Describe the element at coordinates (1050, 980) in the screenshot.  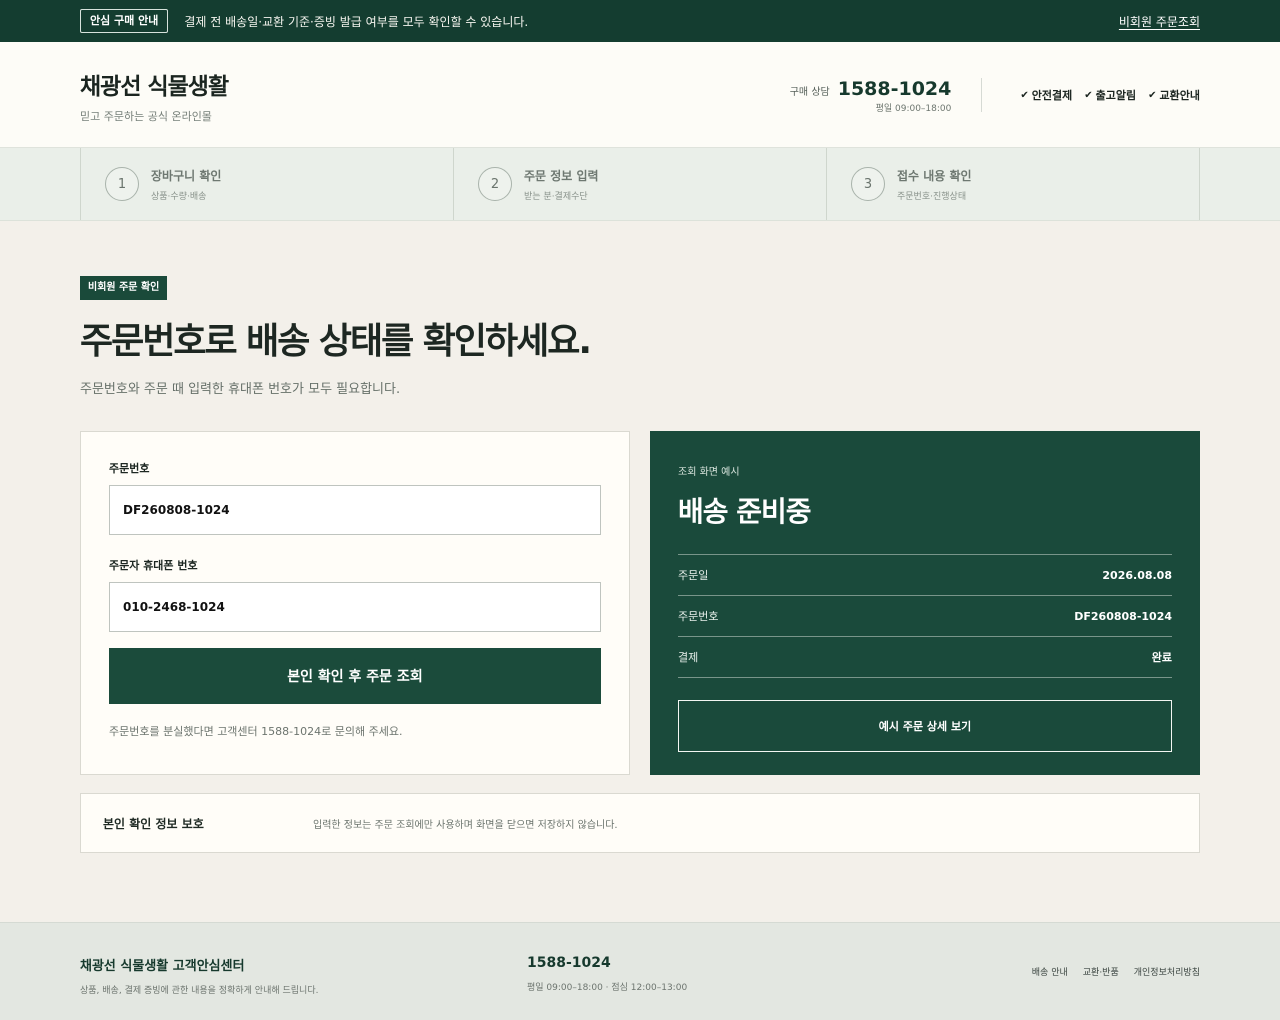
I see `footer-link-shipping: 배송 안내` at that location.